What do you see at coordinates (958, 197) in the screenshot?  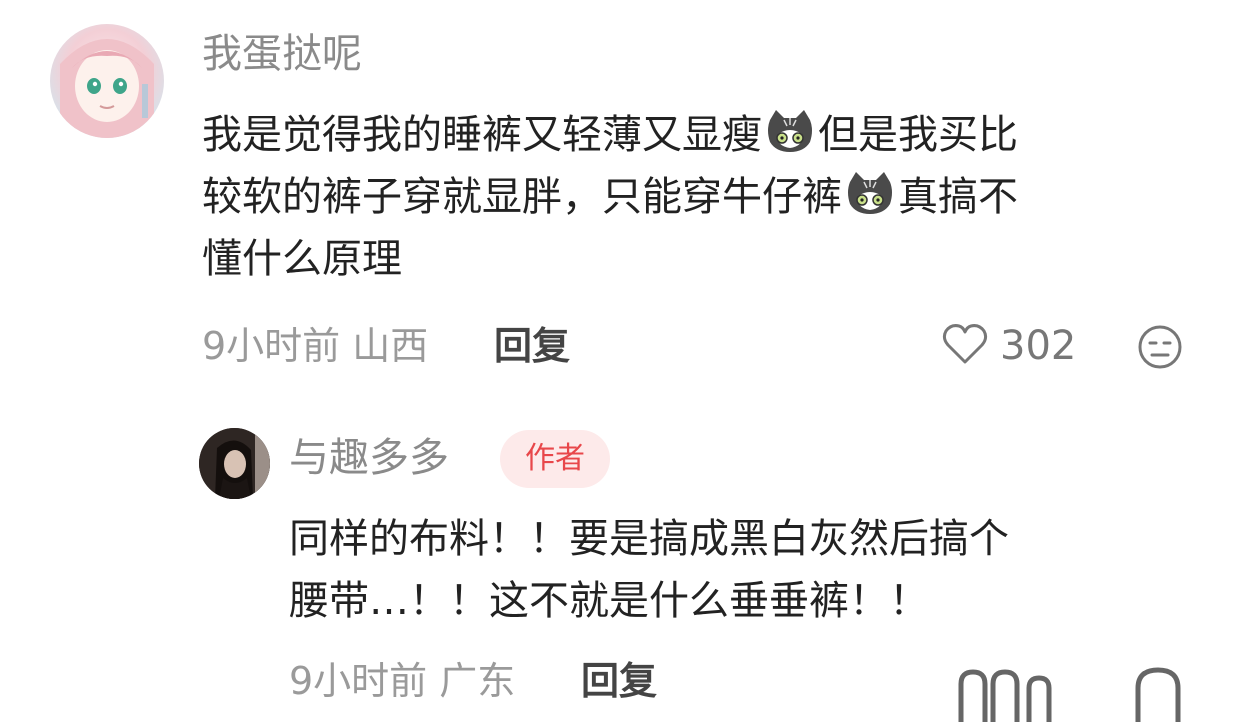 I see `text-segment: 真搞不` at bounding box center [958, 197].